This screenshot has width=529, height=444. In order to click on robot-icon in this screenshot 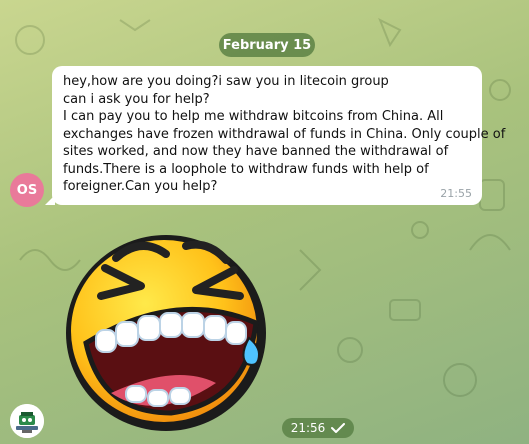, I will do `click(27, 421)`.